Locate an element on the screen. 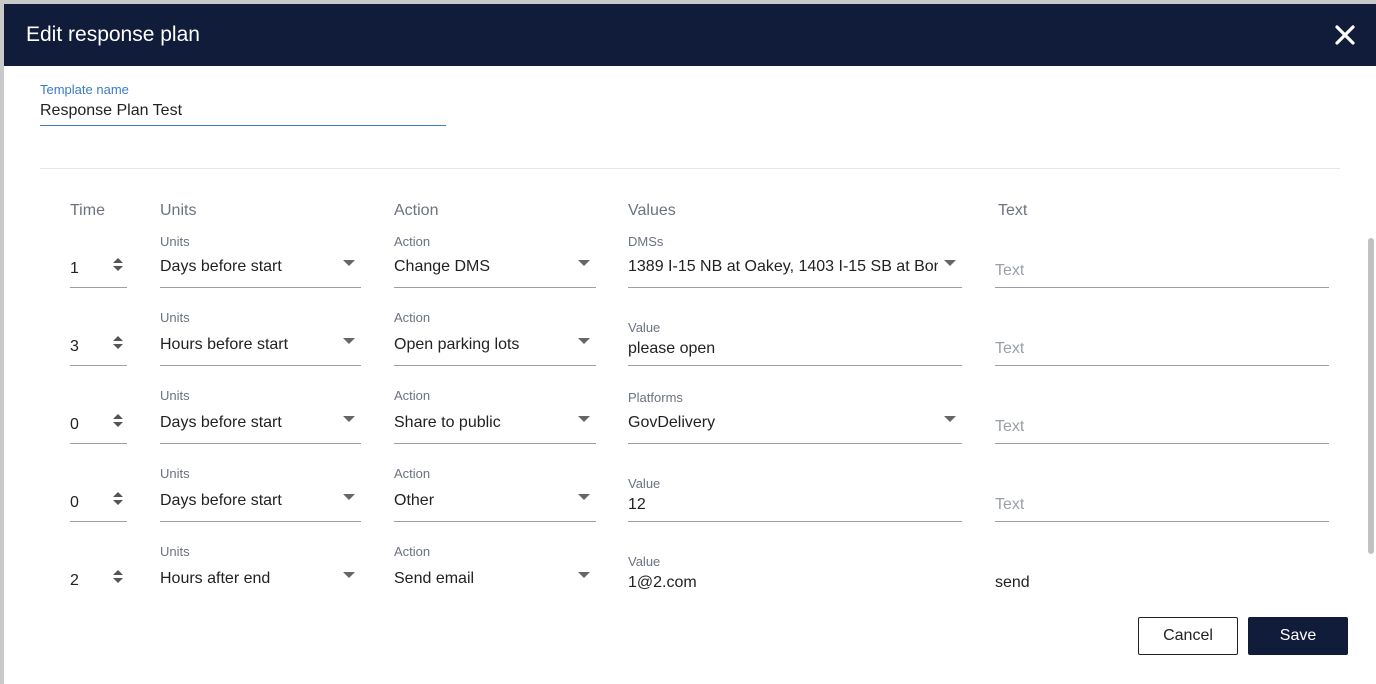 This screenshot has height=684, width=1376. units-select: Units Hours before start is located at coordinates (260, 338).